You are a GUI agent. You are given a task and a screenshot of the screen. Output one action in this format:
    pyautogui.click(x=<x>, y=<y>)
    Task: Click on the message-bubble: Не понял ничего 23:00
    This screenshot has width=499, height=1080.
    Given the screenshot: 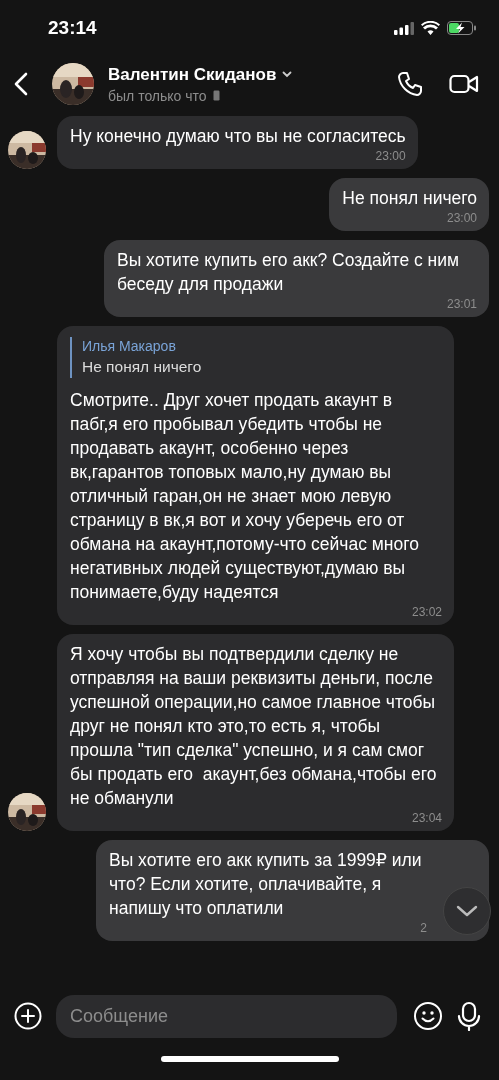 What is the action you would take?
    pyautogui.click(x=409, y=204)
    